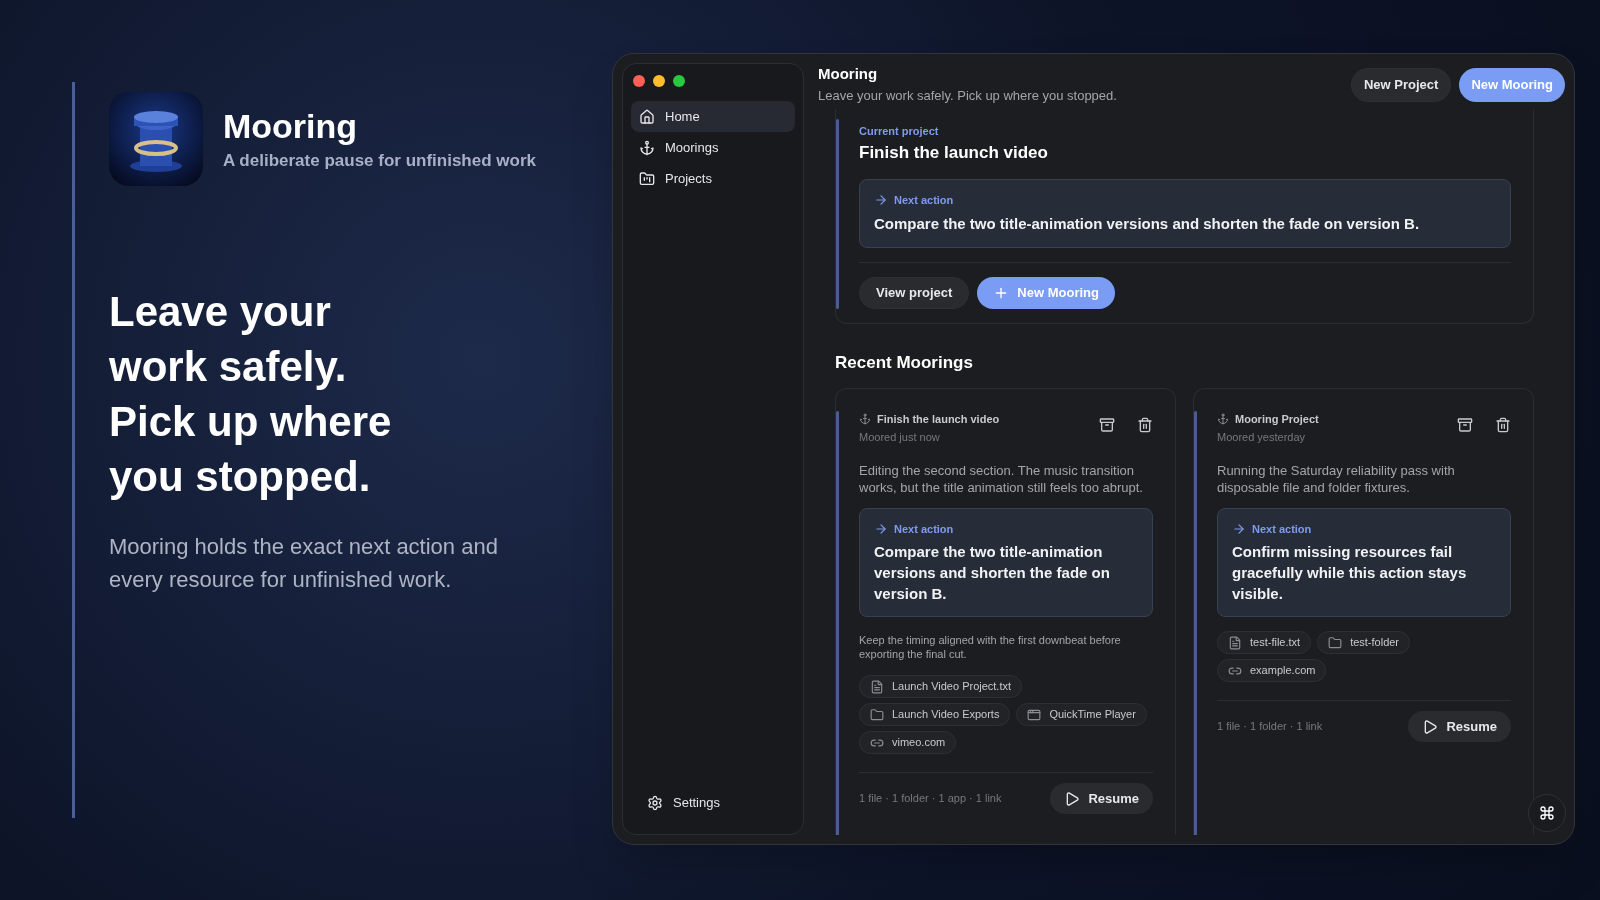  What do you see at coordinates (990, 647) in the screenshot?
I see `card-note: Keep the timing aligned with the first downbeat before exporting the final cut.` at bounding box center [990, 647].